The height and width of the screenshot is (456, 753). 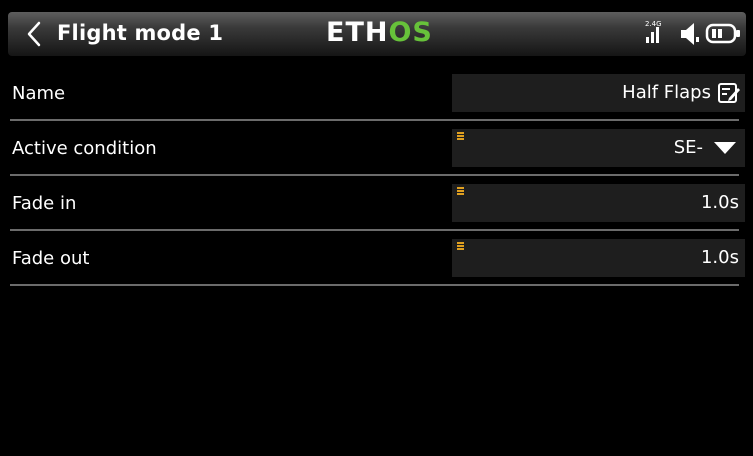 What do you see at coordinates (84, 148) in the screenshot?
I see `active-condition-label: Active condition` at bounding box center [84, 148].